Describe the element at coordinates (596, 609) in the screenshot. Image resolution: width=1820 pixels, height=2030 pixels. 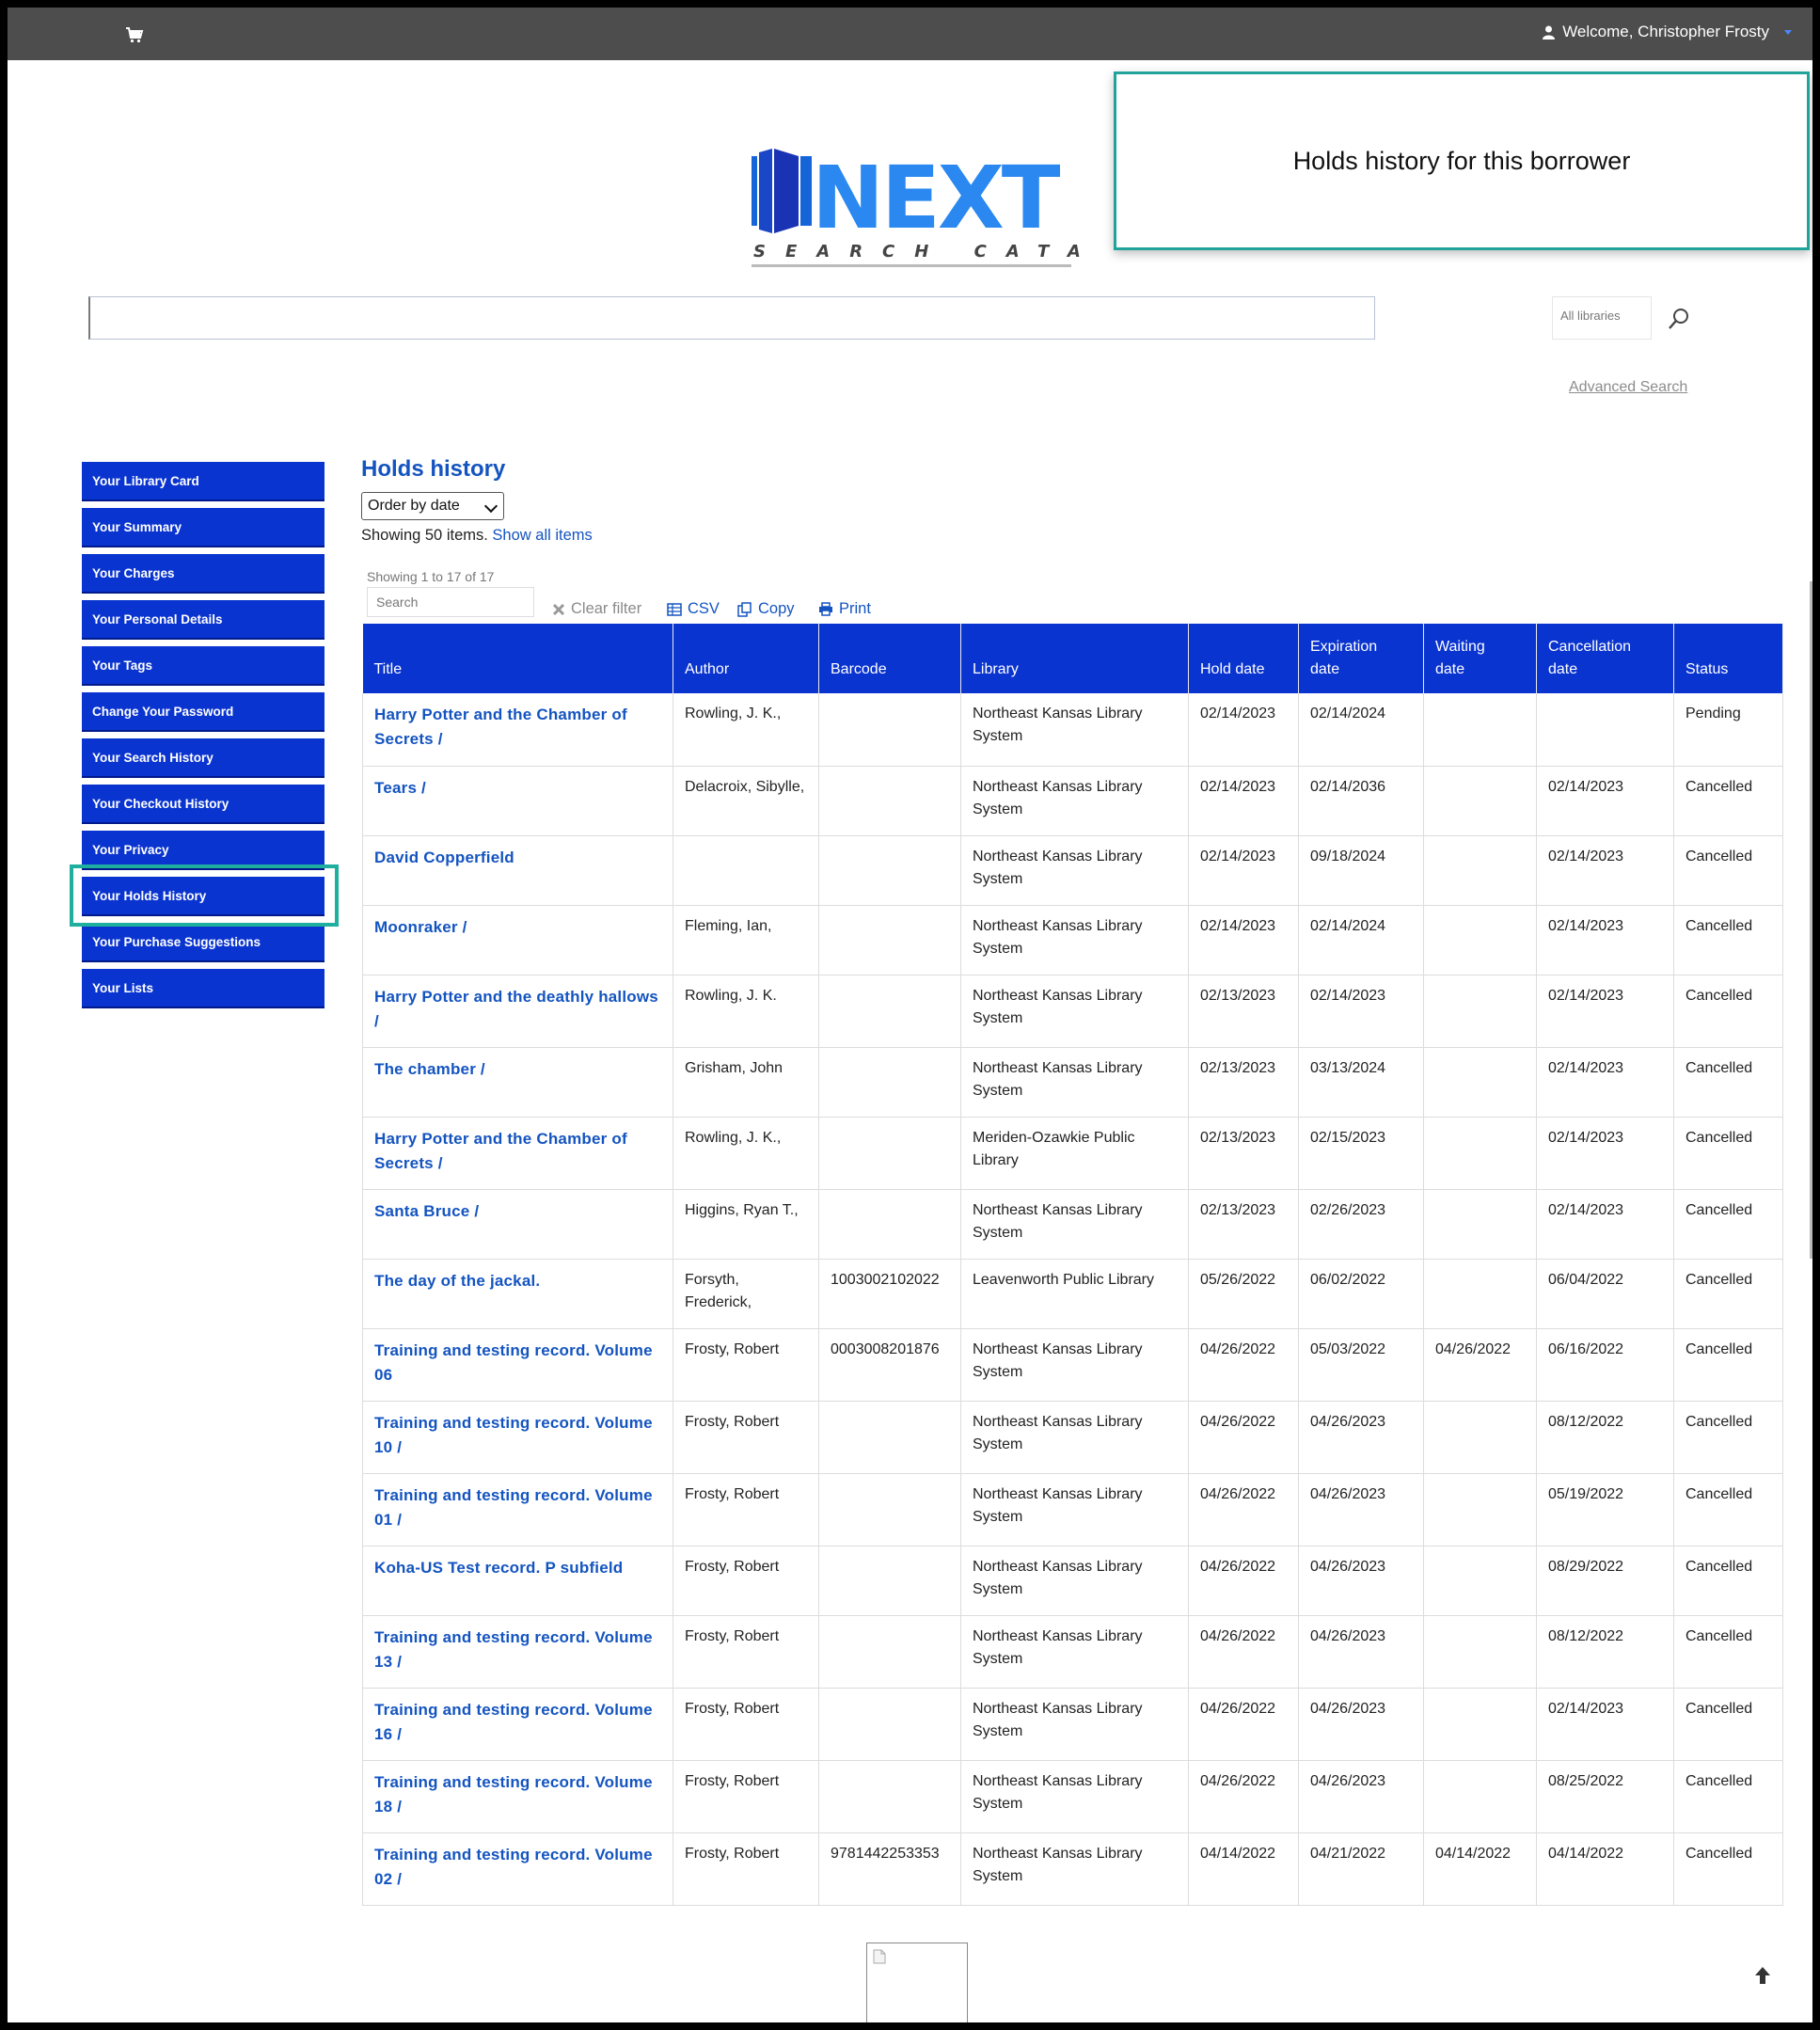
I see `clear-filter-button: Clear filter` at that location.